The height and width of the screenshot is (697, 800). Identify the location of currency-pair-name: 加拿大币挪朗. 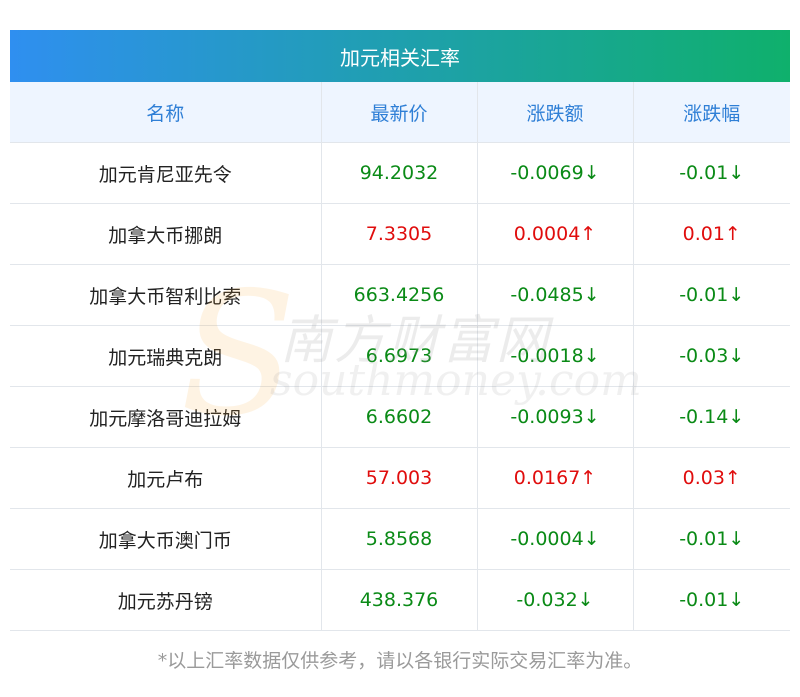
(166, 234).